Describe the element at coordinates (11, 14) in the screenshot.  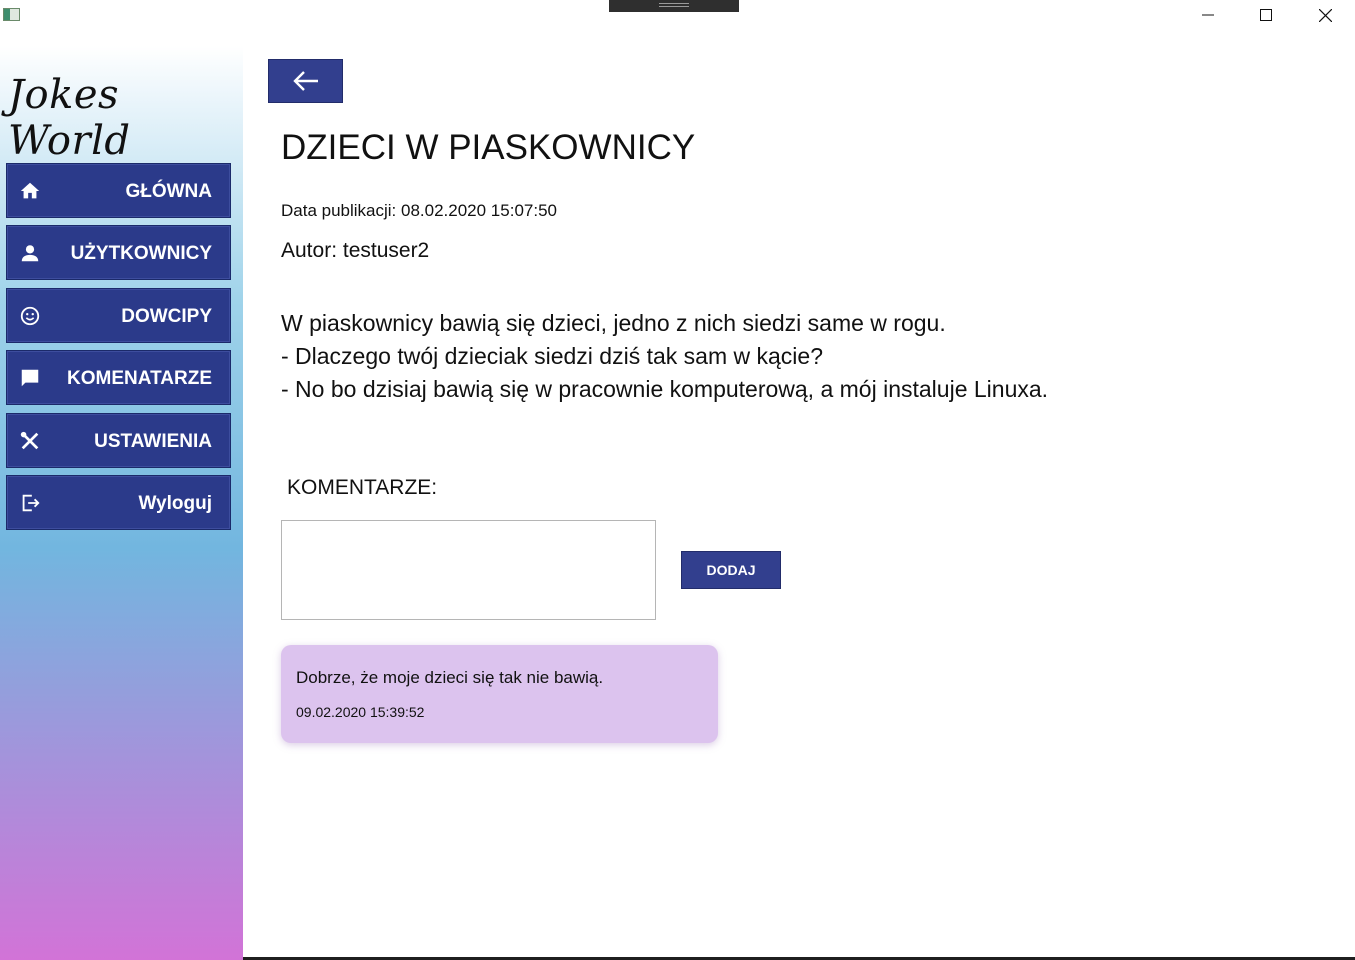
I see `app-icon` at that location.